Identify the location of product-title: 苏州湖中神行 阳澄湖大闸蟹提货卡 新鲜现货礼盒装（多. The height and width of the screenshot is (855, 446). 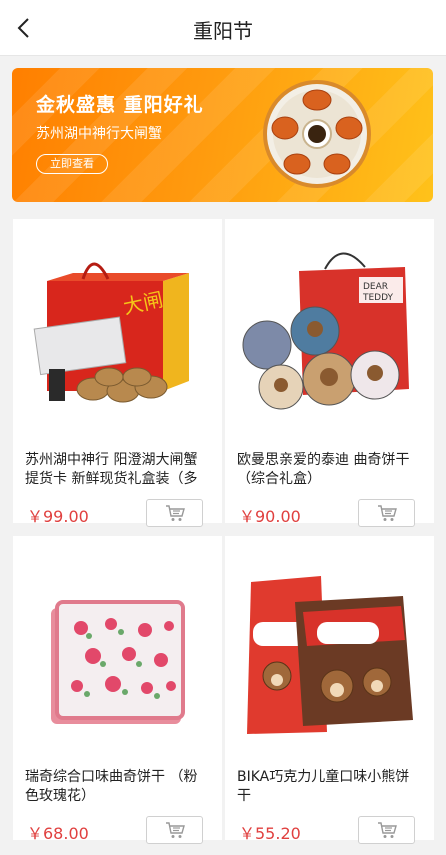
(118, 470).